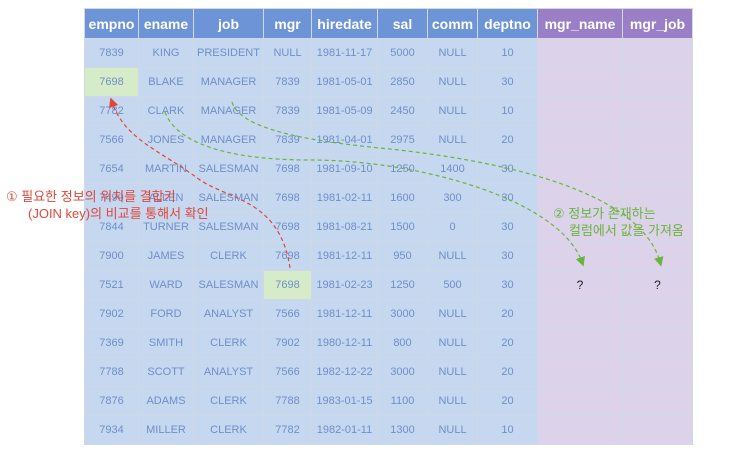  I want to click on annotation-step1-line1: ① 필요한 정보의 위치를 결합키, so click(91, 196).